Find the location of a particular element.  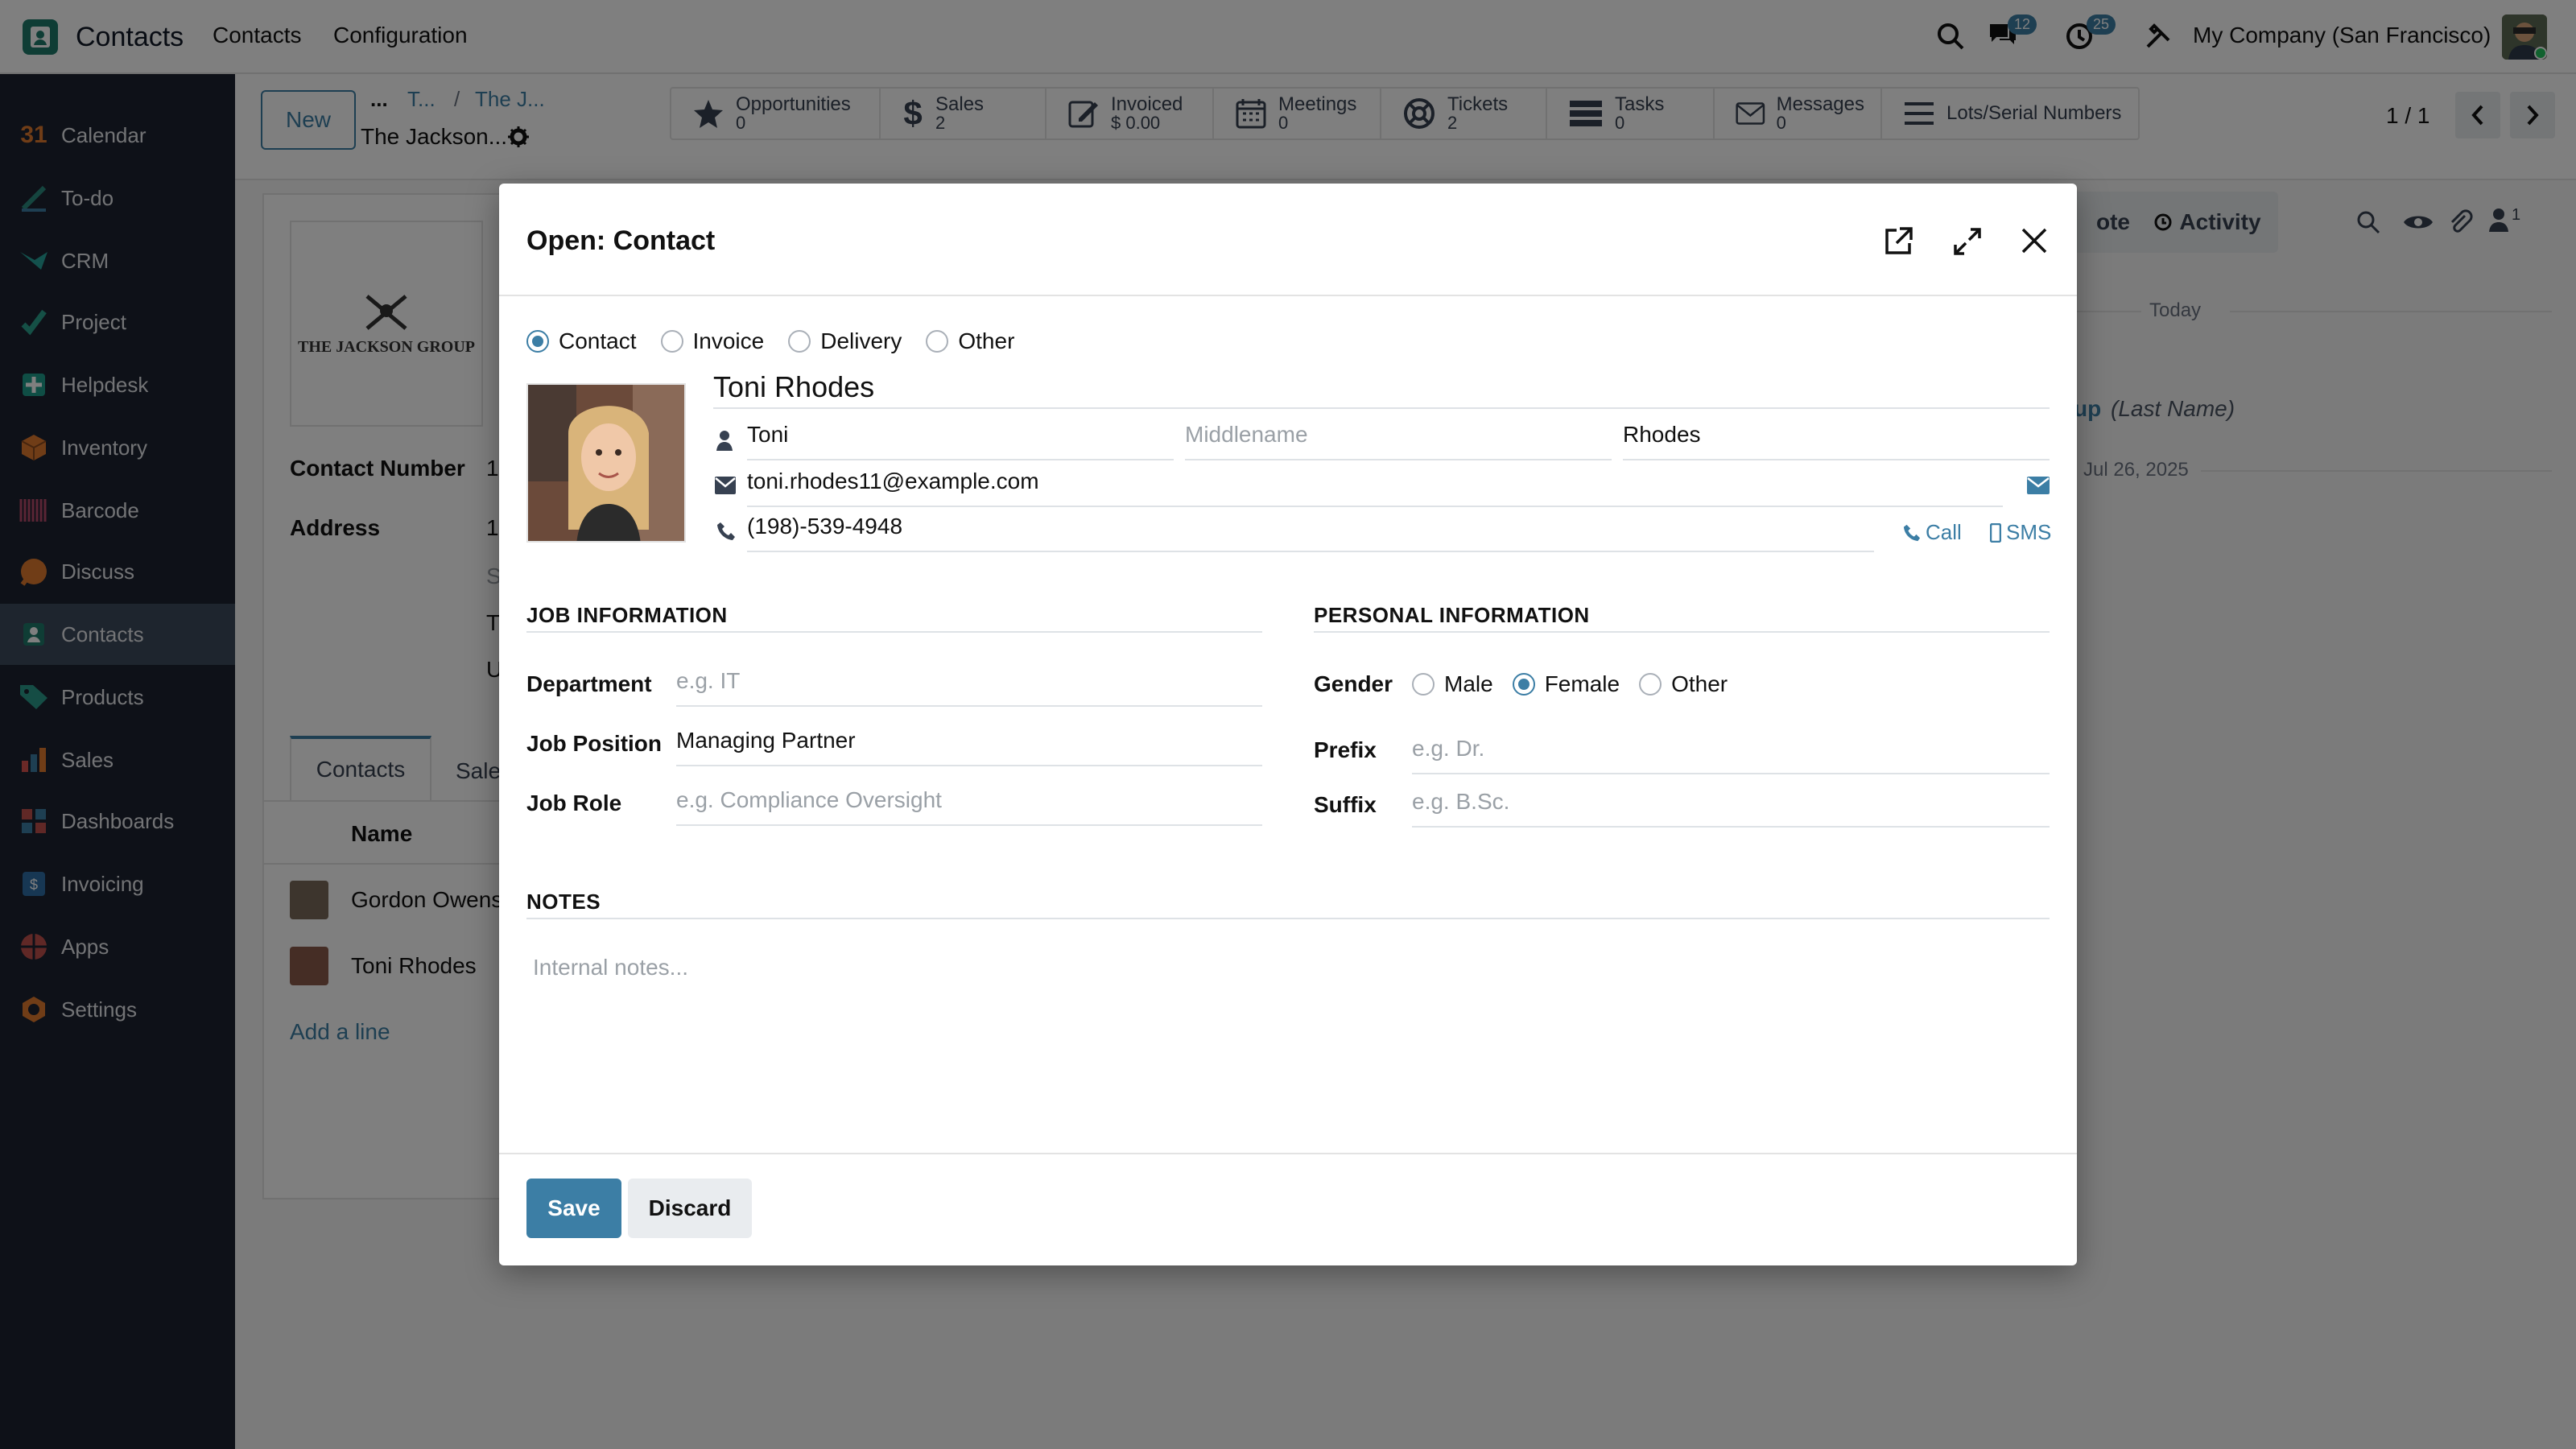

radio-invoice: Invoice is located at coordinates (712, 340).